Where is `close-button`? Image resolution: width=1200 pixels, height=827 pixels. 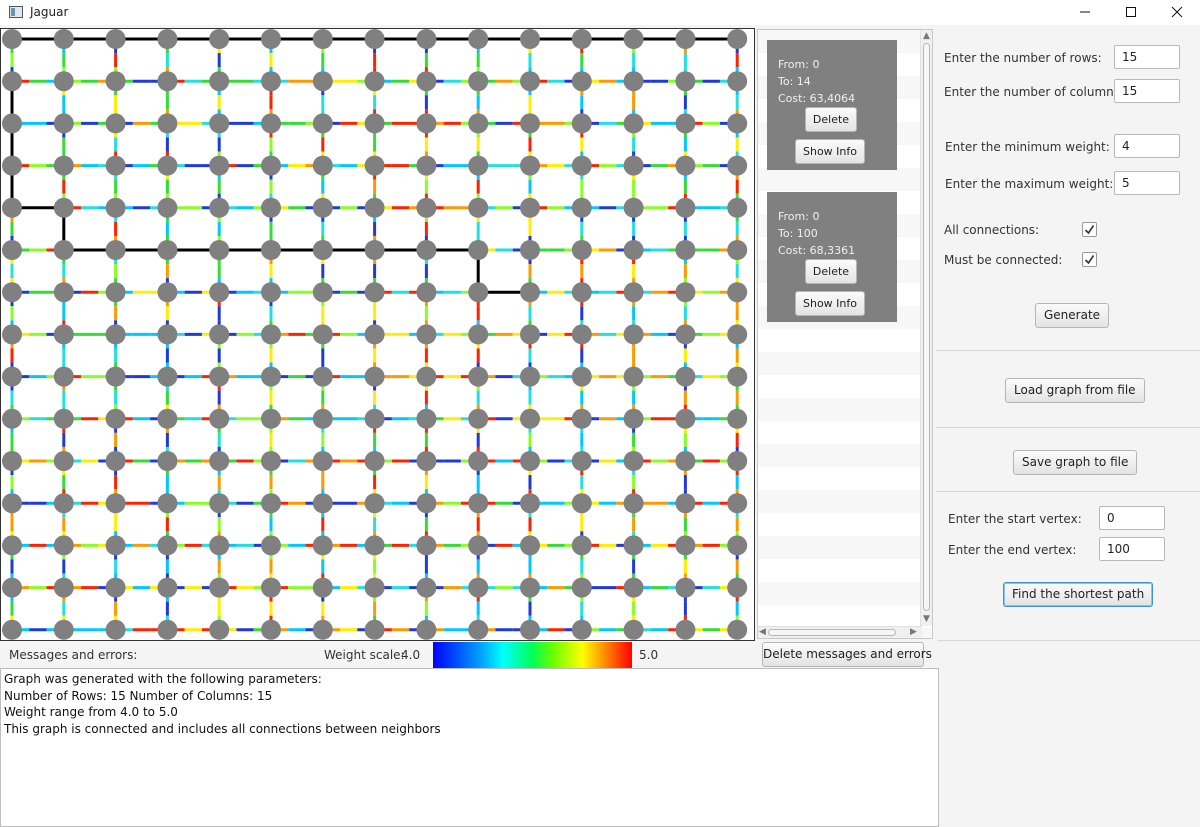 close-button is located at coordinates (1177, 12).